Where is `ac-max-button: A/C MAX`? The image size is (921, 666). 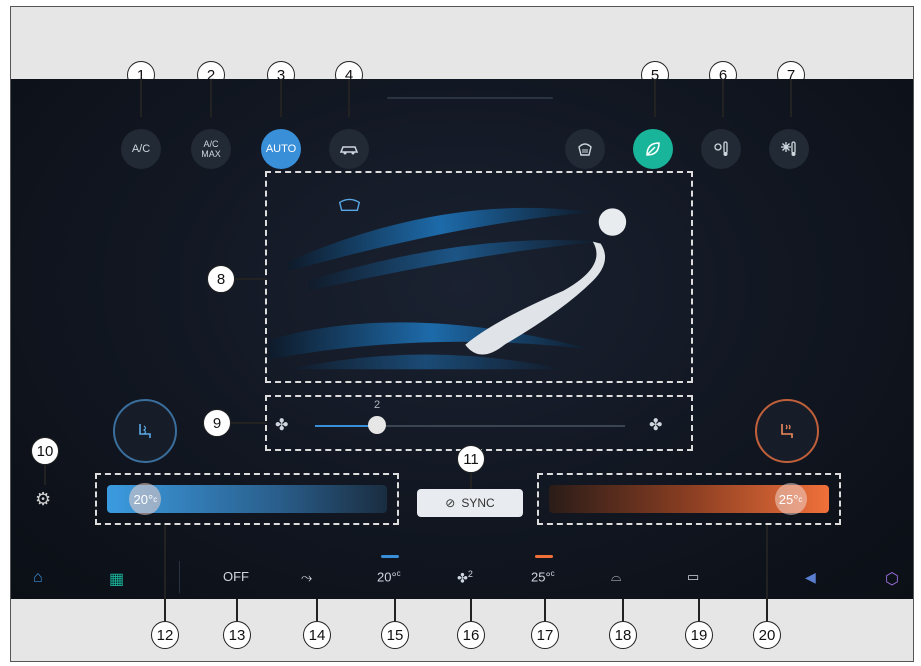 ac-max-button: A/C MAX is located at coordinates (211, 149).